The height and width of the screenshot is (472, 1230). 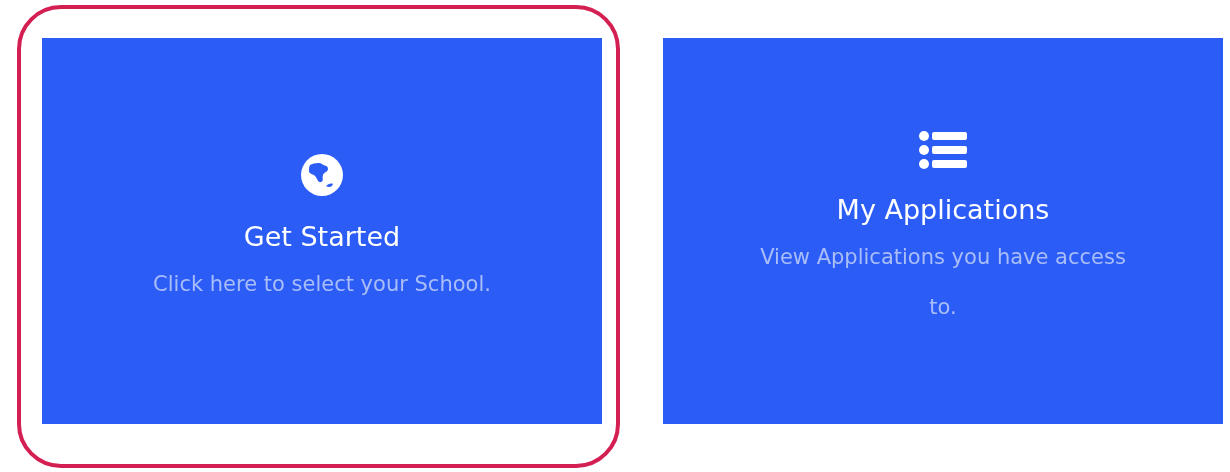 I want to click on card-title: Get Started, so click(x=322, y=237).